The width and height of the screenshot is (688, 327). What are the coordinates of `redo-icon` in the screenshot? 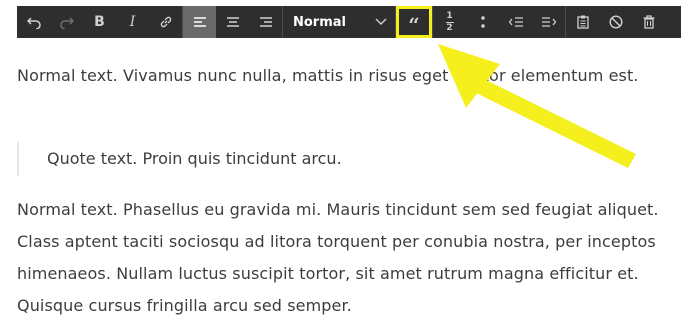 It's located at (66, 23).